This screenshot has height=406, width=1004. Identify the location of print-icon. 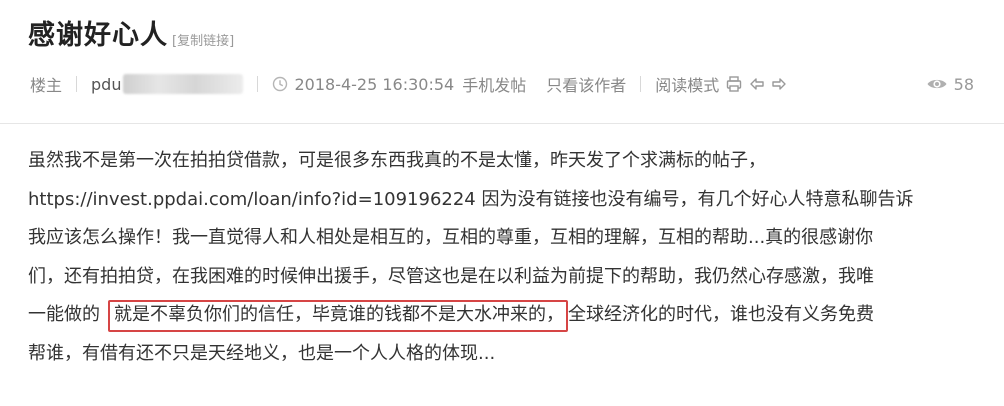
(734, 84).